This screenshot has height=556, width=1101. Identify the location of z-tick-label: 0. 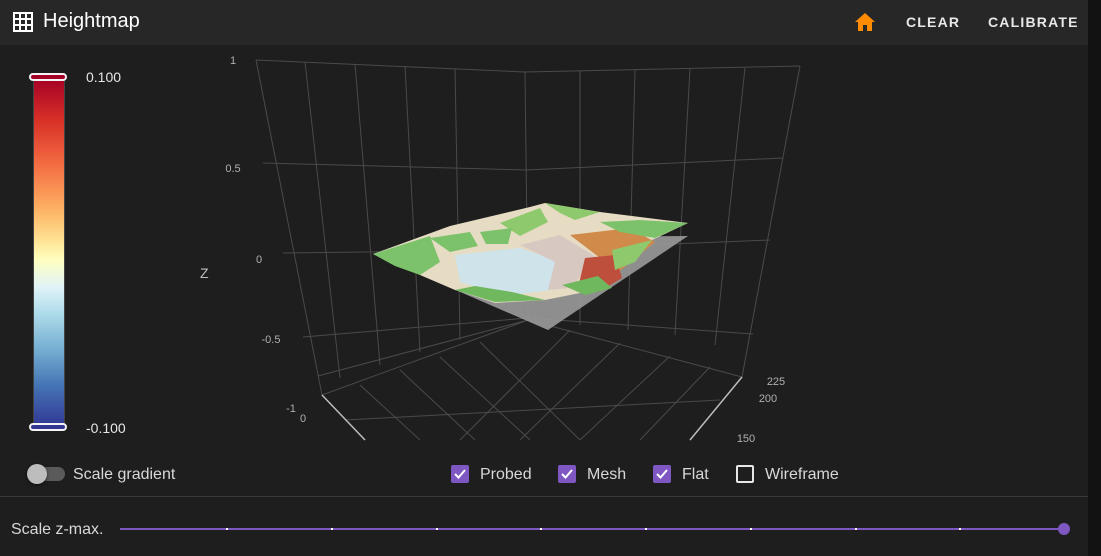
(259, 260).